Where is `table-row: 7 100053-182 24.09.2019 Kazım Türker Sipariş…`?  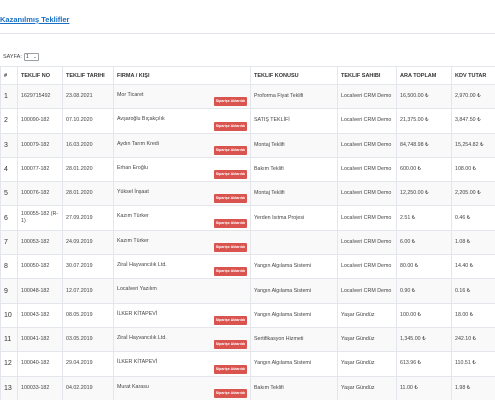
table-row: 7 100053-182 24.09.2019 Kazım Türker Sipariş… is located at coordinates (247, 242).